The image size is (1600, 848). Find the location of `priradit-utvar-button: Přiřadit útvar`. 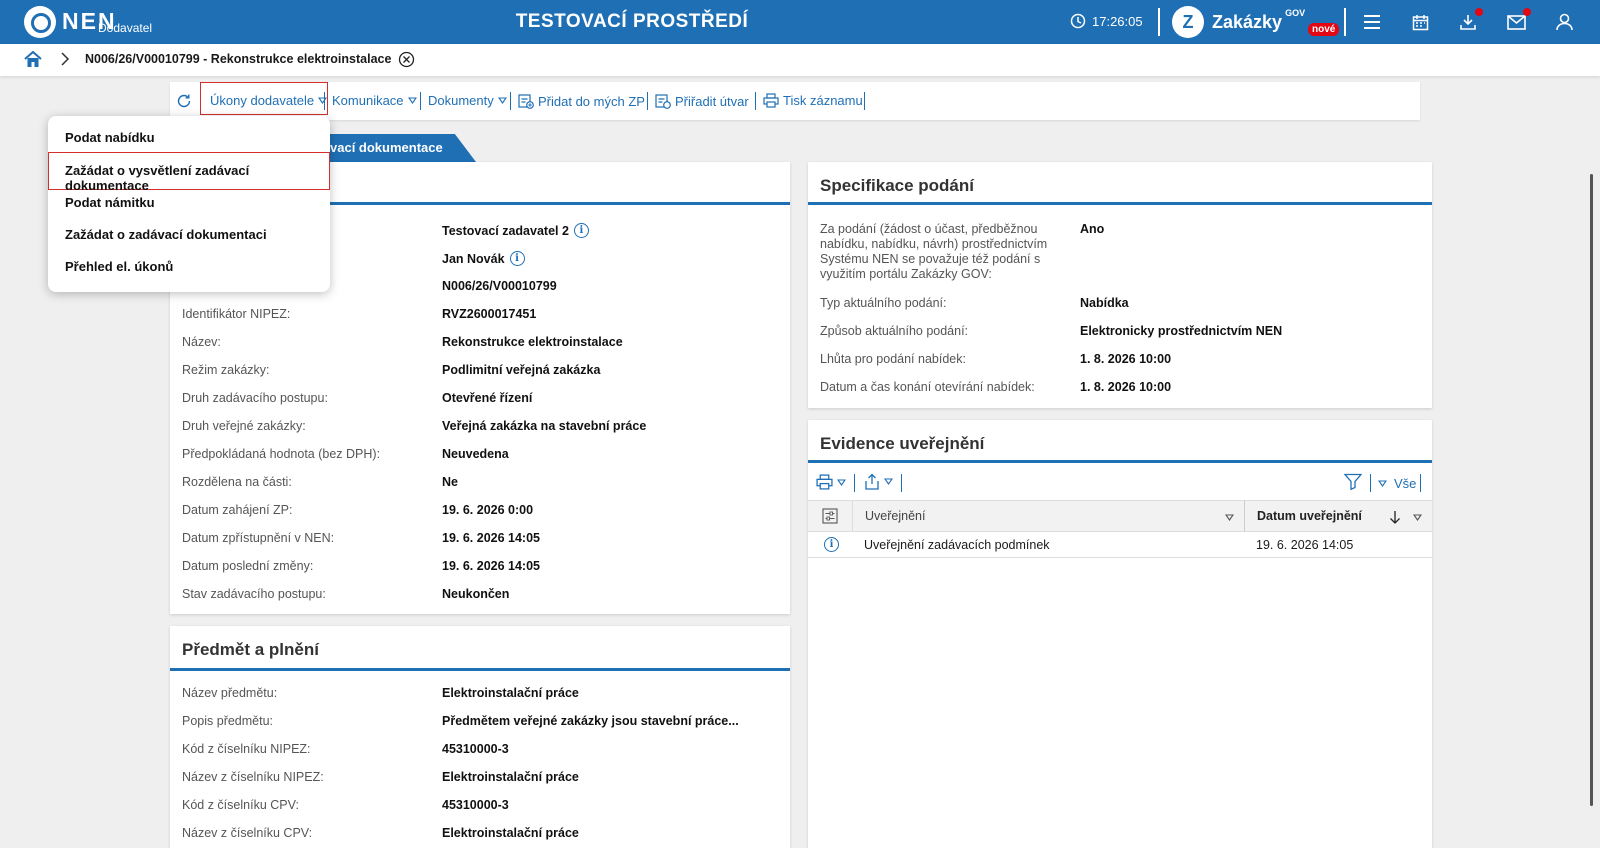

priradit-utvar-button: Přiřadit útvar is located at coordinates (702, 101).